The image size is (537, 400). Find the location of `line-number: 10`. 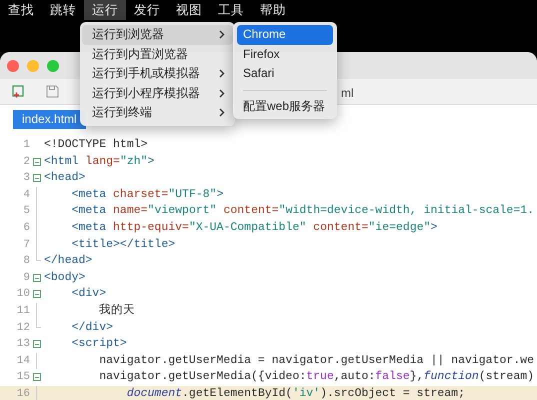

line-number: 10 is located at coordinates (23, 294).